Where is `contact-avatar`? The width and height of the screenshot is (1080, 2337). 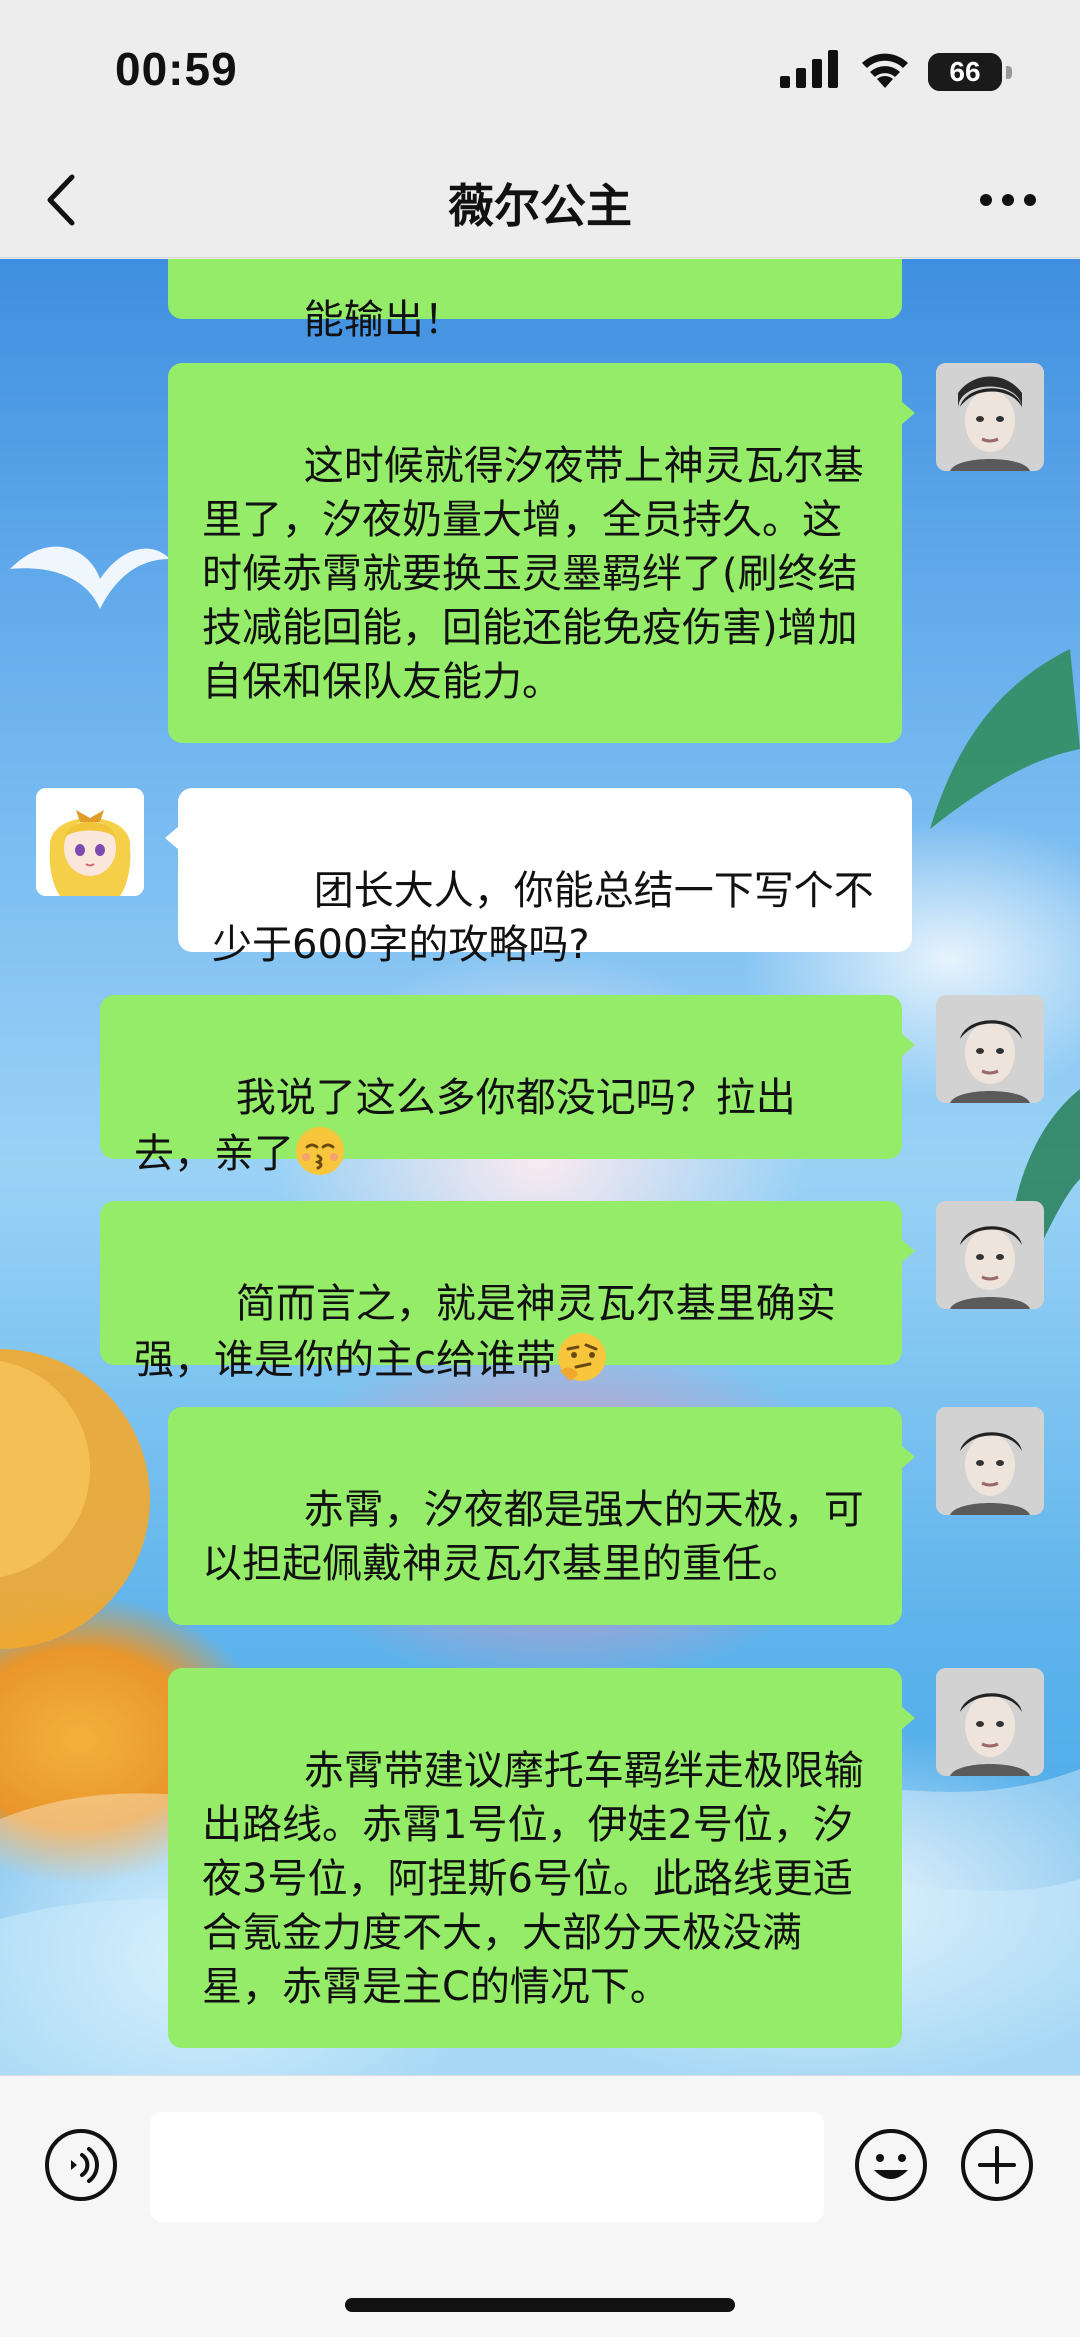
contact-avatar is located at coordinates (90, 842).